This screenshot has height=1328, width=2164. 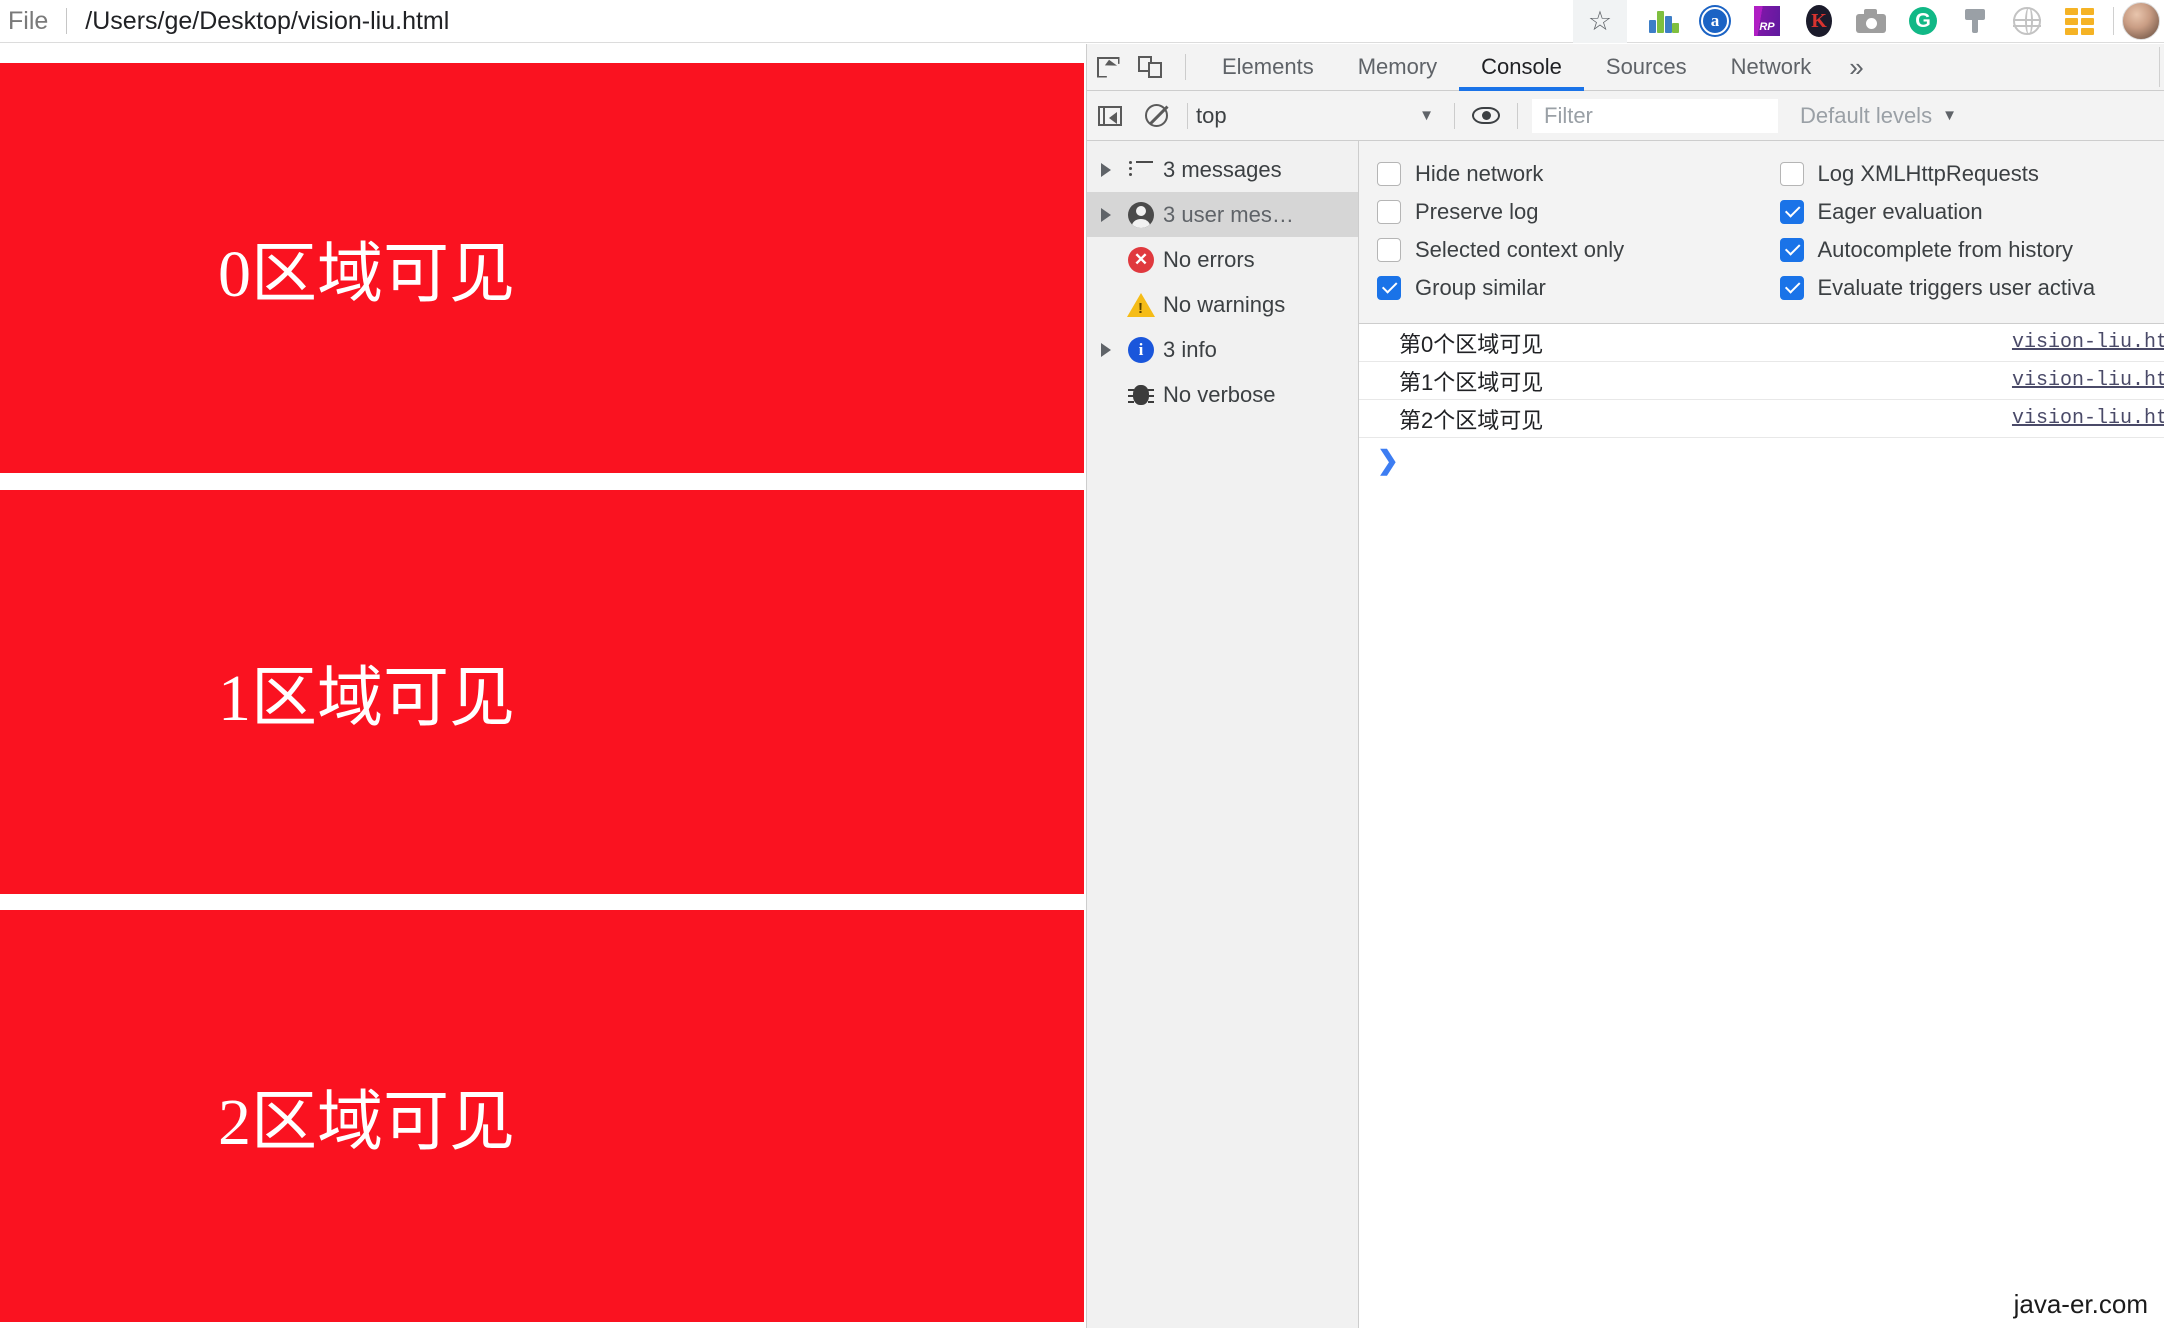 I want to click on setting-selected-context-only: Selected context only, so click(x=1560, y=250).